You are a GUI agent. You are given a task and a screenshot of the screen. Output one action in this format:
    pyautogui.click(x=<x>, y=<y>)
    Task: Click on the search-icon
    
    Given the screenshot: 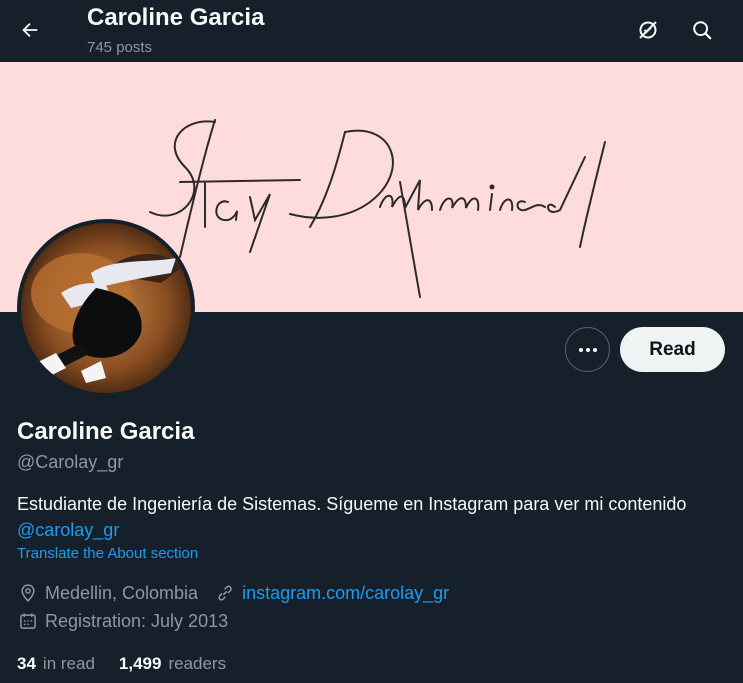 What is the action you would take?
    pyautogui.click(x=702, y=30)
    